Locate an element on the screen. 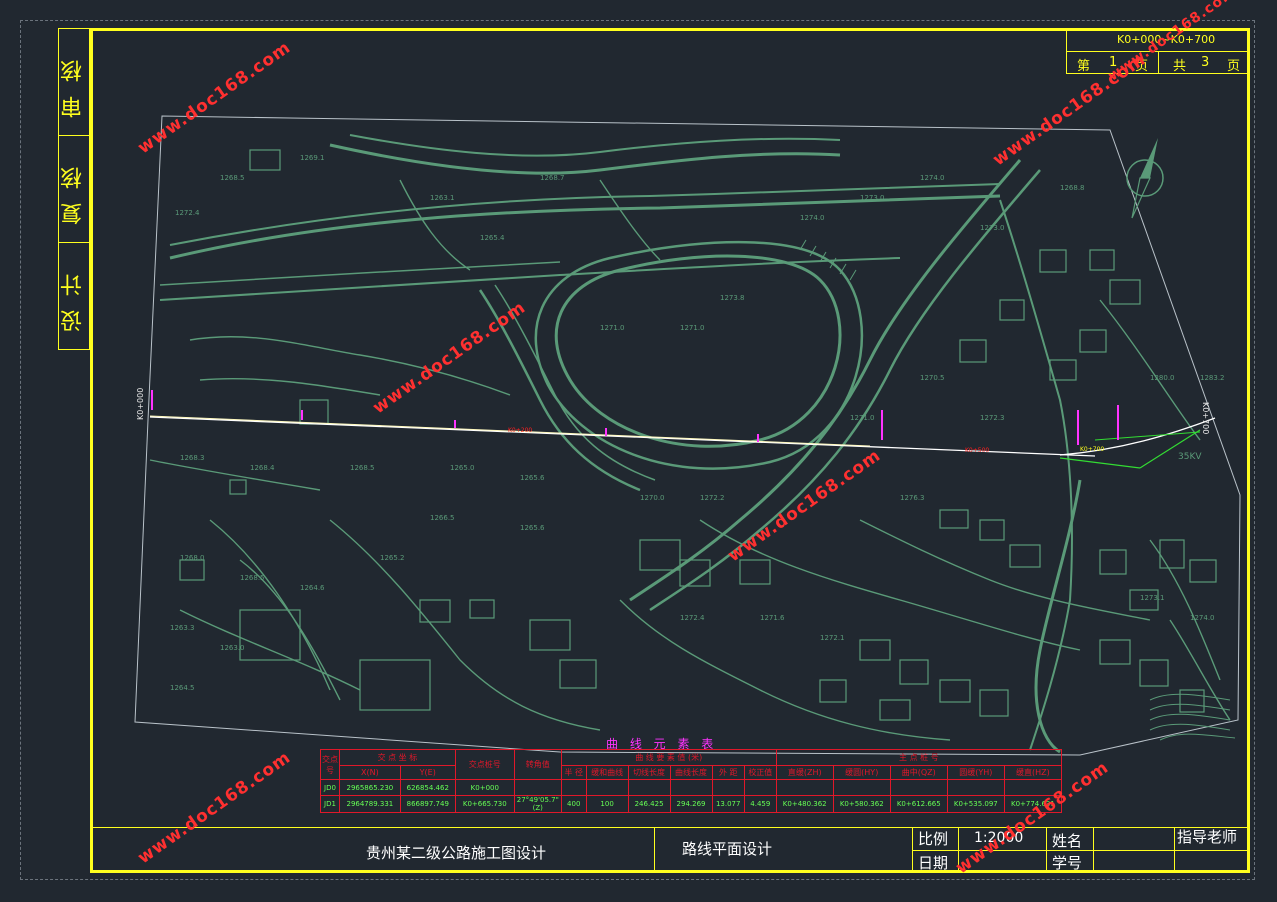  col-header-radius: 半 径 is located at coordinates (573, 773).